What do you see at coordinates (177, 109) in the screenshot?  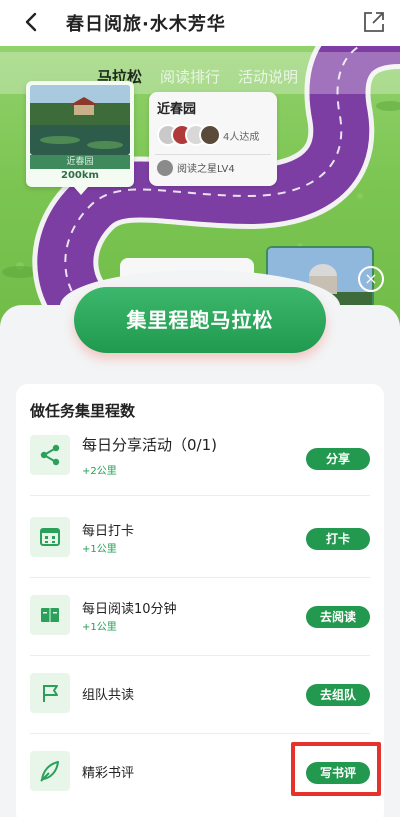 I see `landmark-info-title: 近春园` at bounding box center [177, 109].